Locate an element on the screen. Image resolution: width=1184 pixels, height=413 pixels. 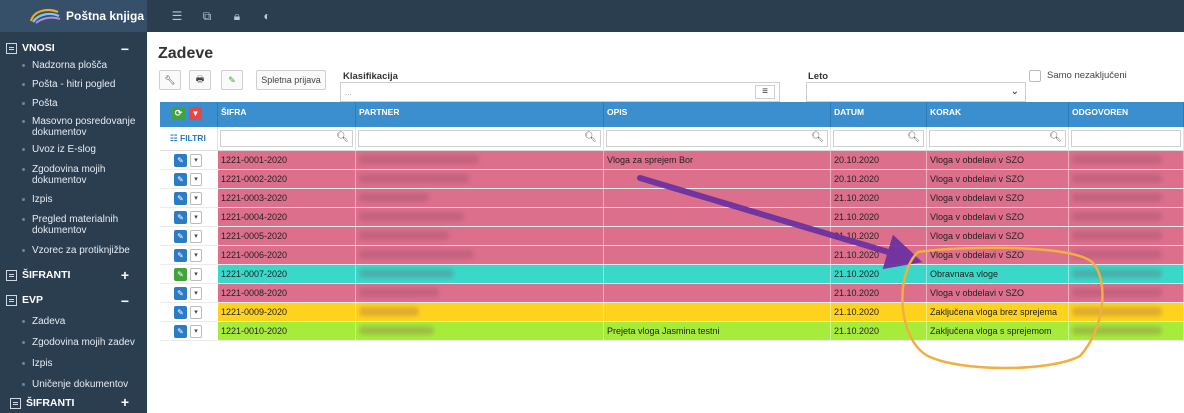
samo-nezakljuceni-checkbox is located at coordinates (1035, 76).